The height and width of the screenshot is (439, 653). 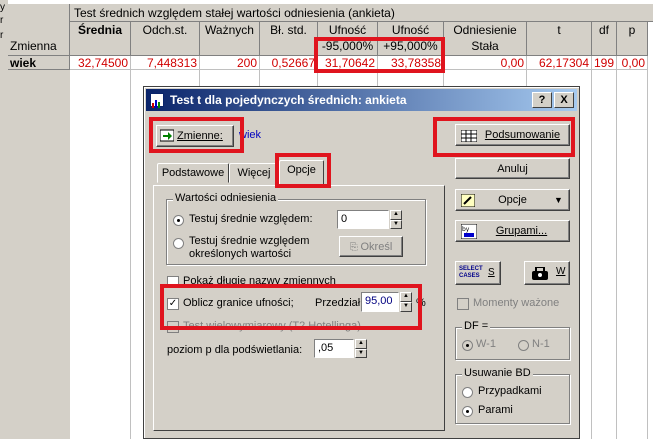 What do you see at coordinates (2, 7) in the screenshot?
I see `fragment-text: y` at bounding box center [2, 7].